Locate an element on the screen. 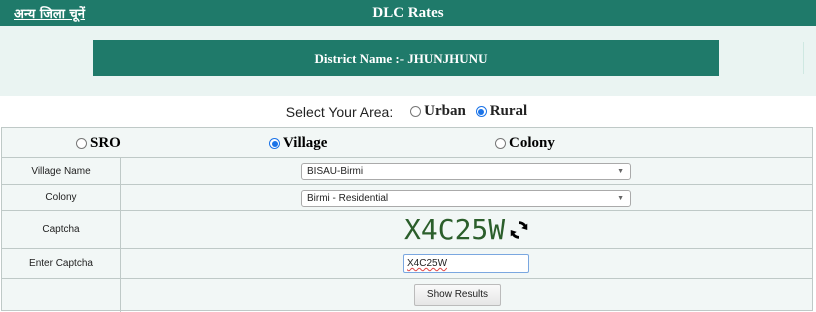 This screenshot has height=312, width=816. area-option-label: Rural is located at coordinates (508, 111).